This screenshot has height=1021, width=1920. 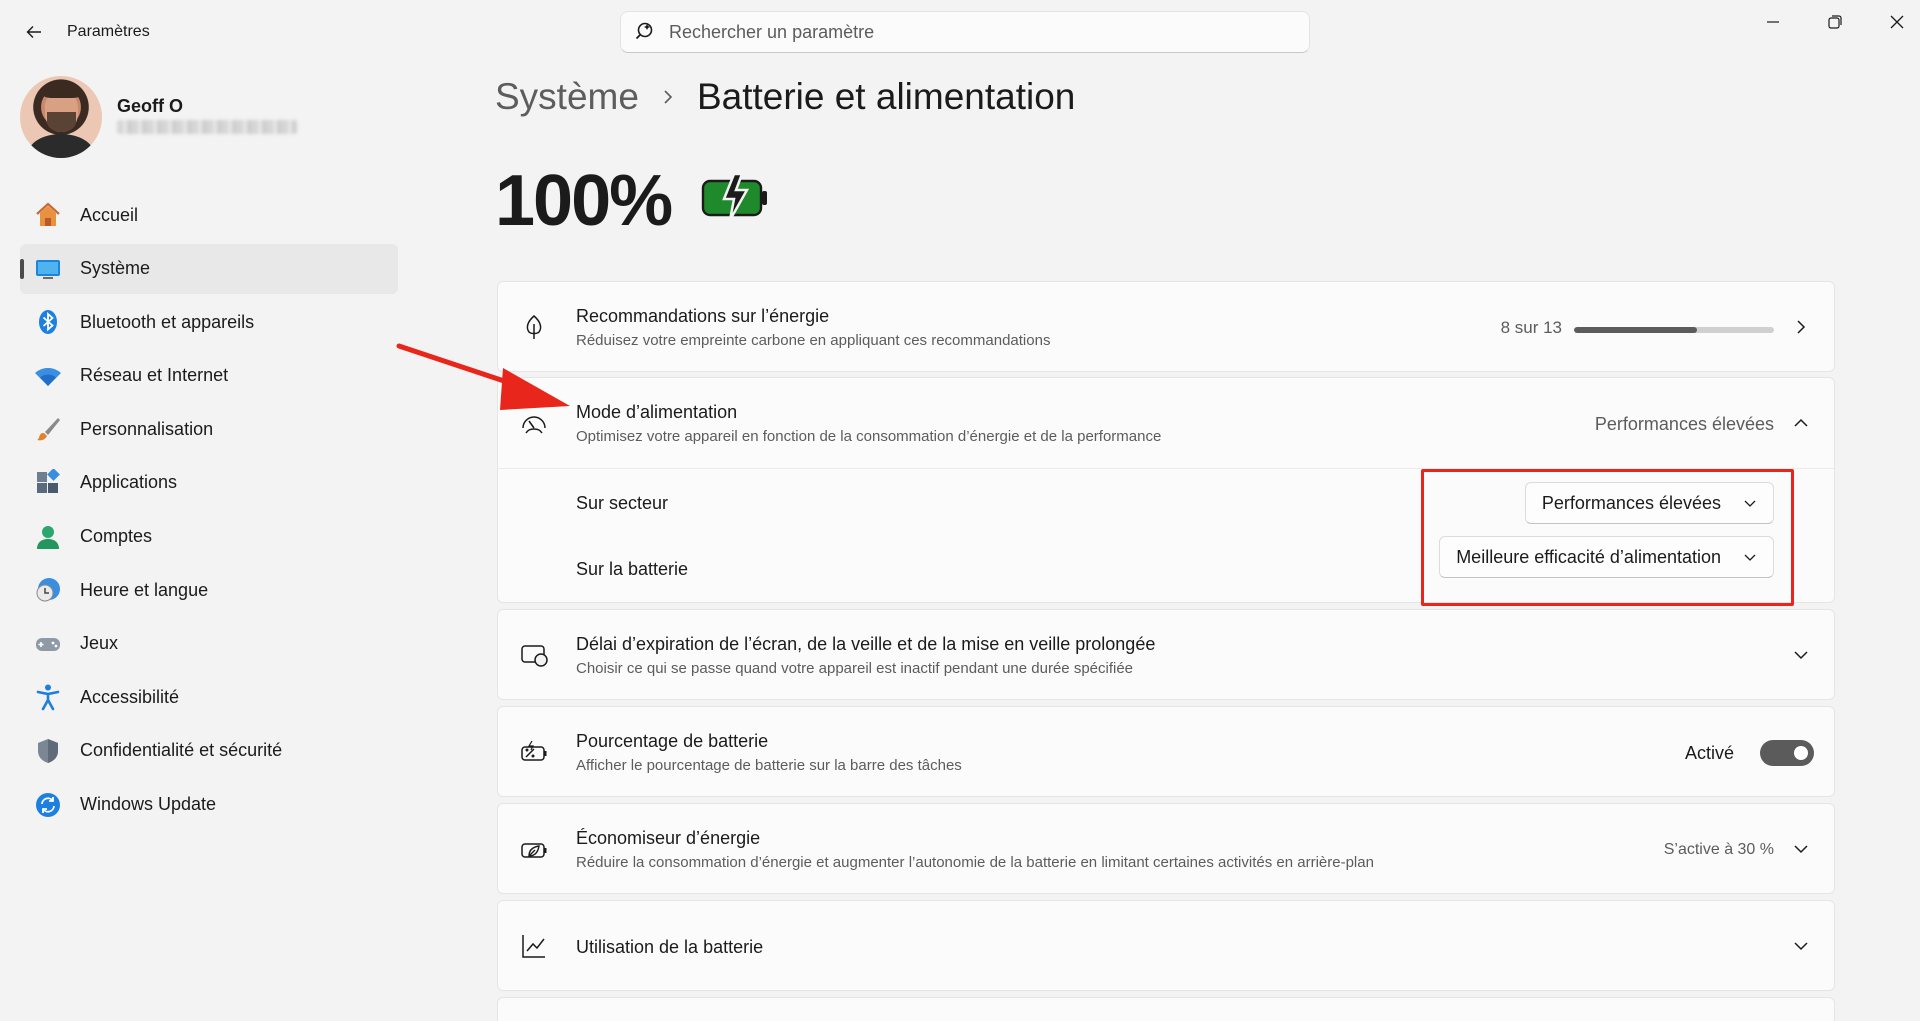 What do you see at coordinates (1684, 424) in the screenshot?
I see `power-mode-current-value: Performances élevées` at bounding box center [1684, 424].